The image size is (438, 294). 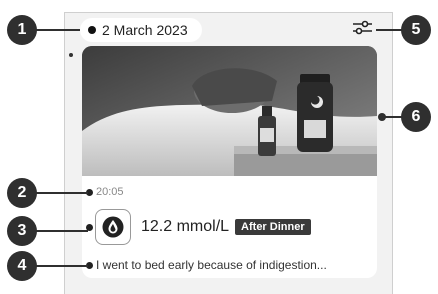 I want to click on date-header: 2 March 2023, so click(x=141, y=30).